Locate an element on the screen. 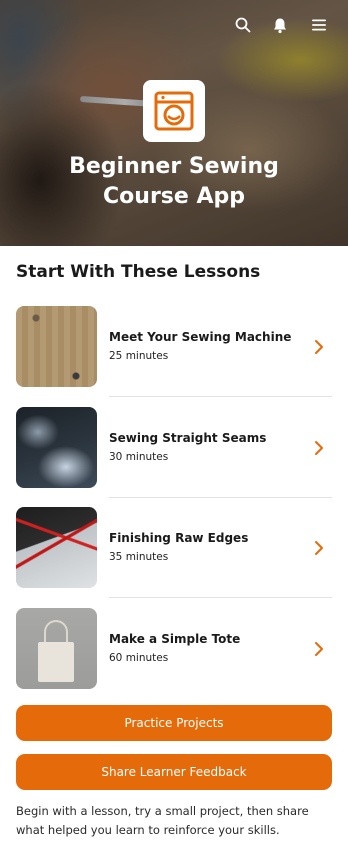 The width and height of the screenshot is (348, 849). lesson-duration: 30 minutes is located at coordinates (139, 457).